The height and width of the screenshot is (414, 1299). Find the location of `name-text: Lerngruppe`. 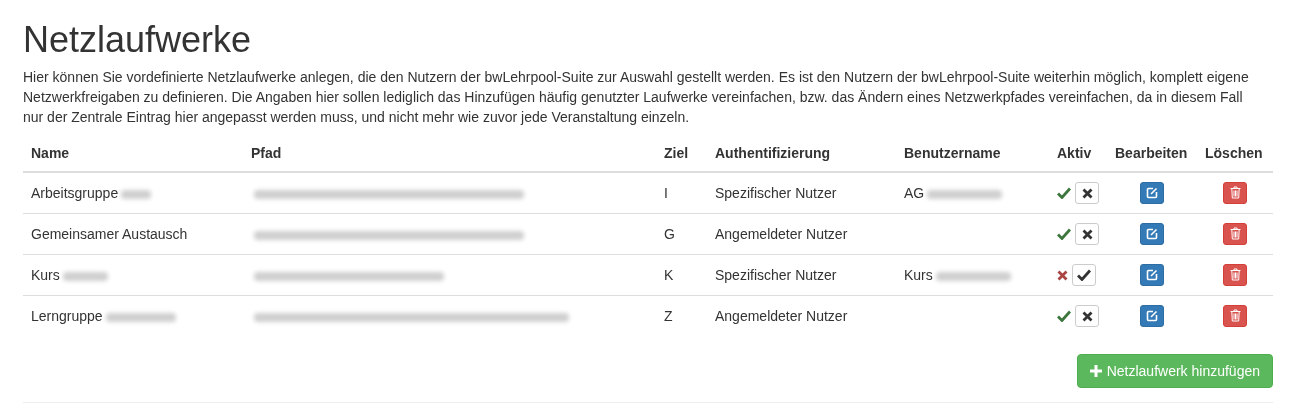

name-text: Lerngruppe is located at coordinates (67, 316).